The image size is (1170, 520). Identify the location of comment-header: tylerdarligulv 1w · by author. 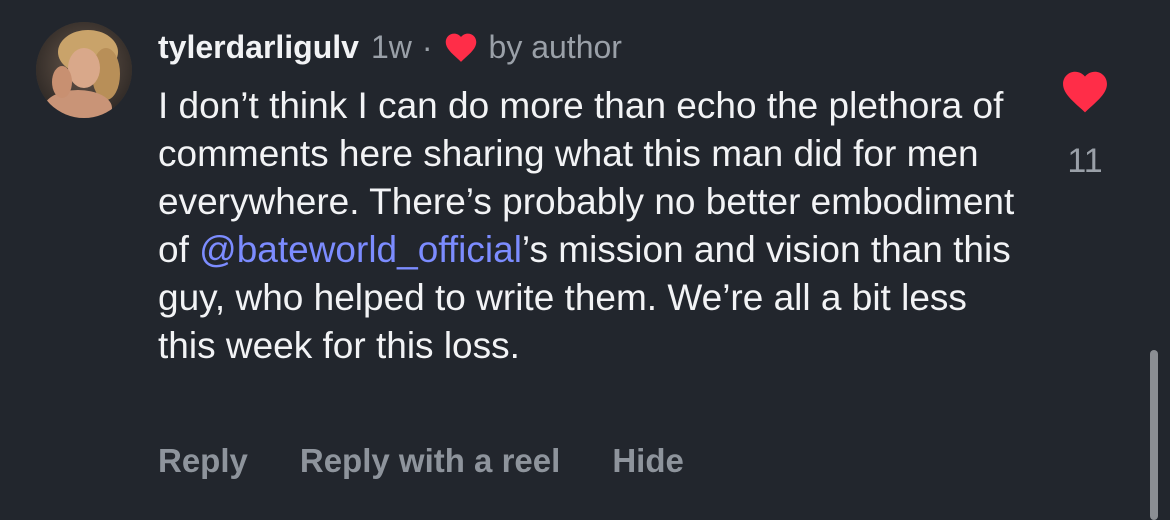
(390, 47).